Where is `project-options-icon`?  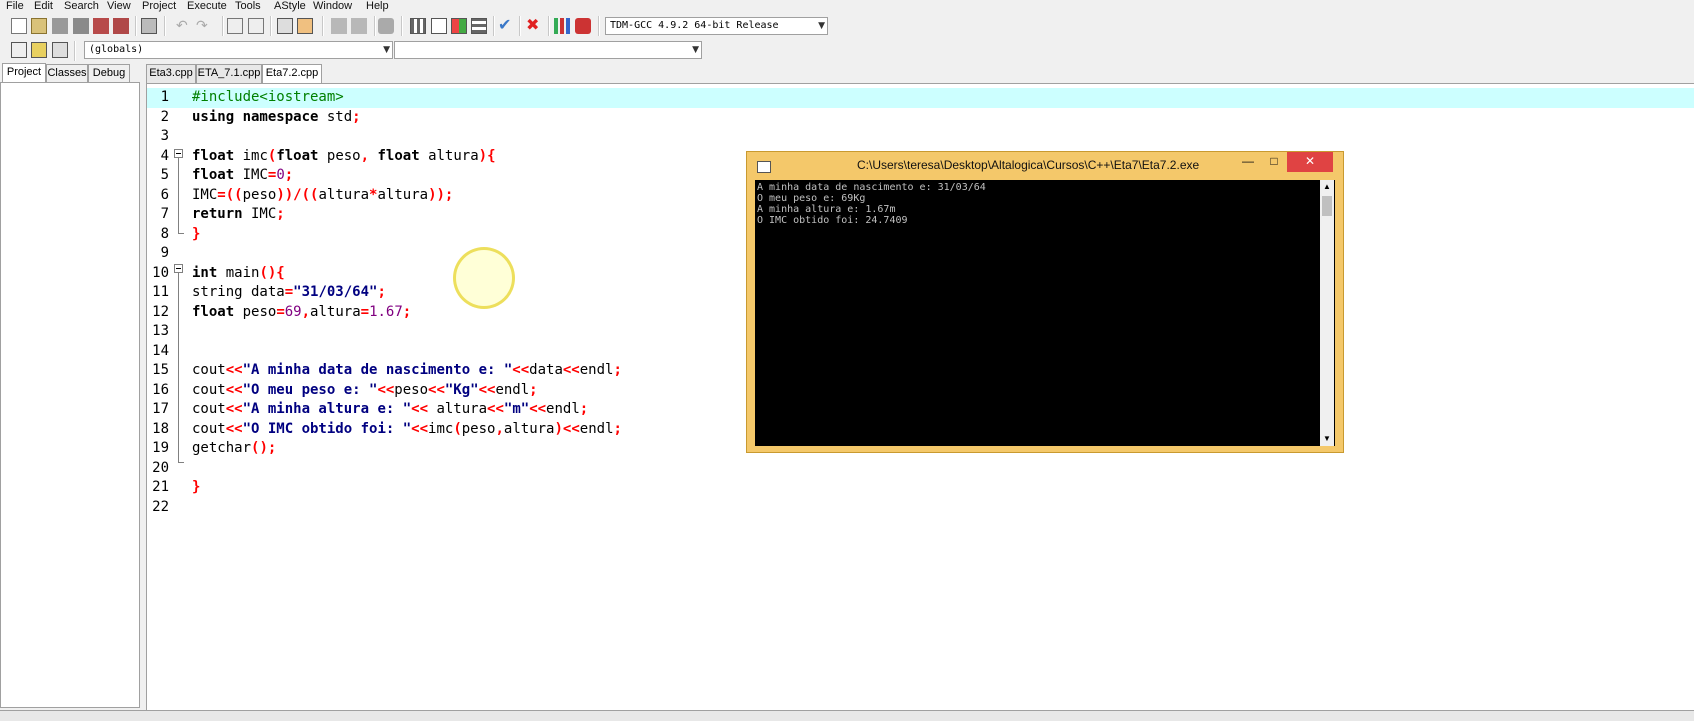 project-options-icon is located at coordinates (386, 26).